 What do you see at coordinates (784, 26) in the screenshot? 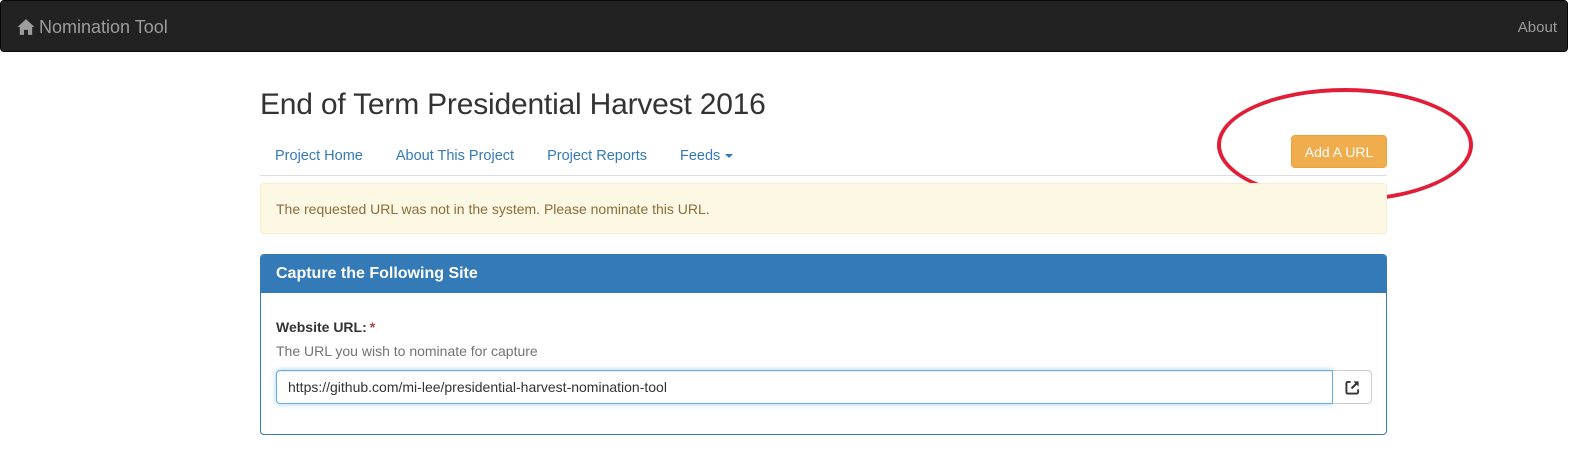
I see `top-navbar: Nomination Tool About` at bounding box center [784, 26].